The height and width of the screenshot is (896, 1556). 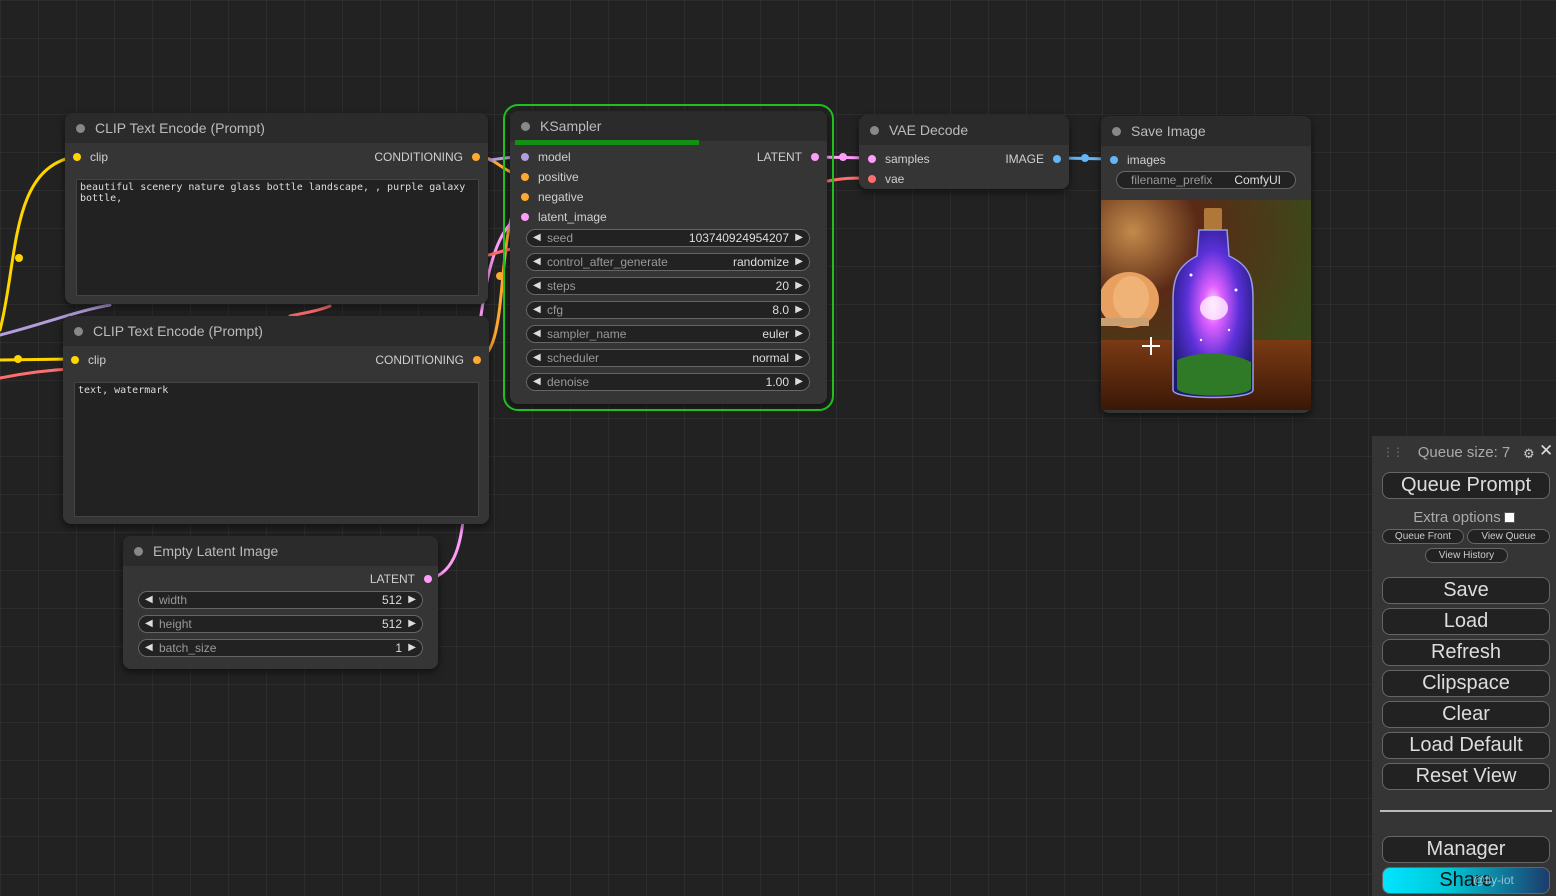 I want to click on refresh-button: Refresh, so click(x=1466, y=652).